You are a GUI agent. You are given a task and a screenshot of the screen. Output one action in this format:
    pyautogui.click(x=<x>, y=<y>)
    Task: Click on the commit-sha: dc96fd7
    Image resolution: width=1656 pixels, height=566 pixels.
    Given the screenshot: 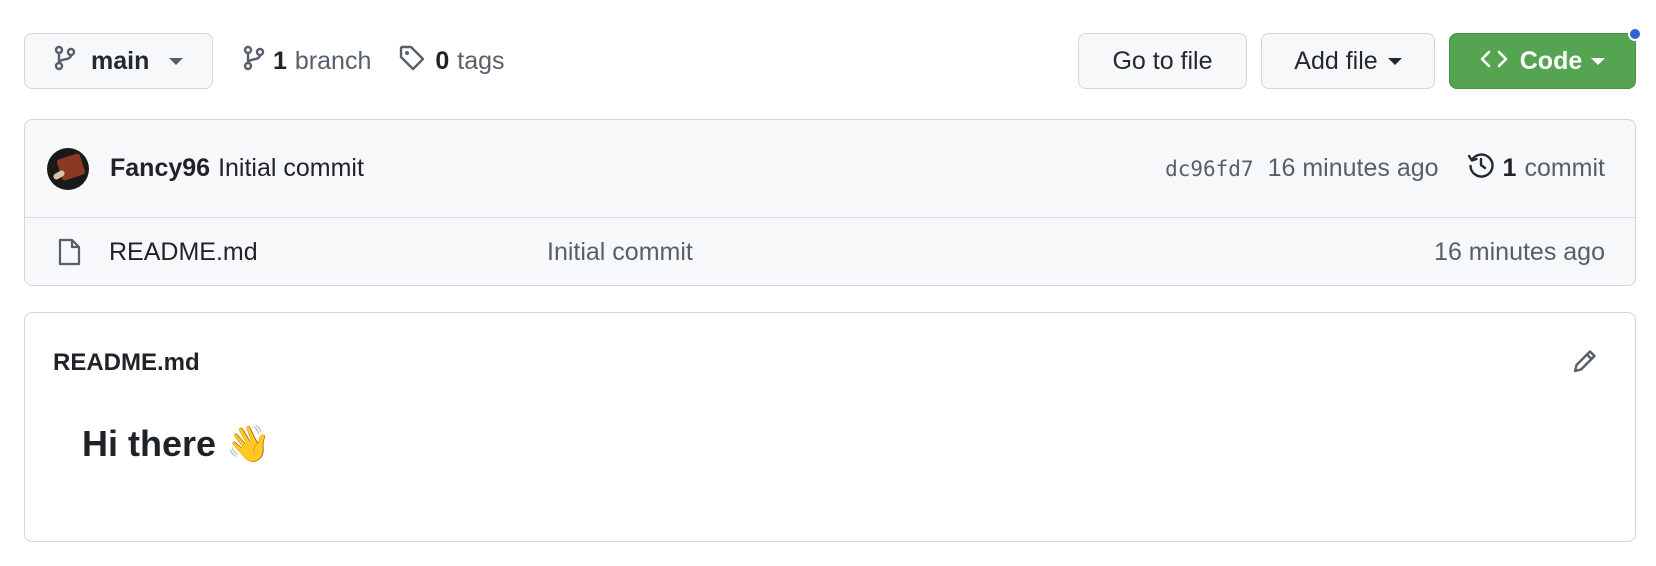 What is the action you would take?
    pyautogui.click(x=1209, y=169)
    